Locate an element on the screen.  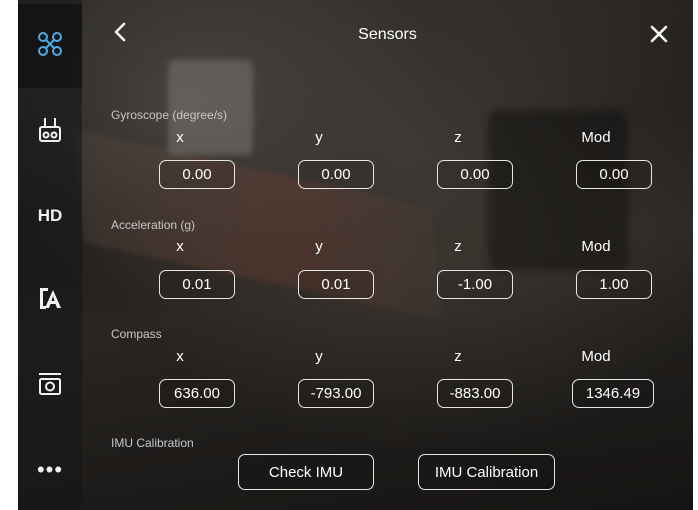
sidebar: HD ••• is located at coordinates (50, 255).